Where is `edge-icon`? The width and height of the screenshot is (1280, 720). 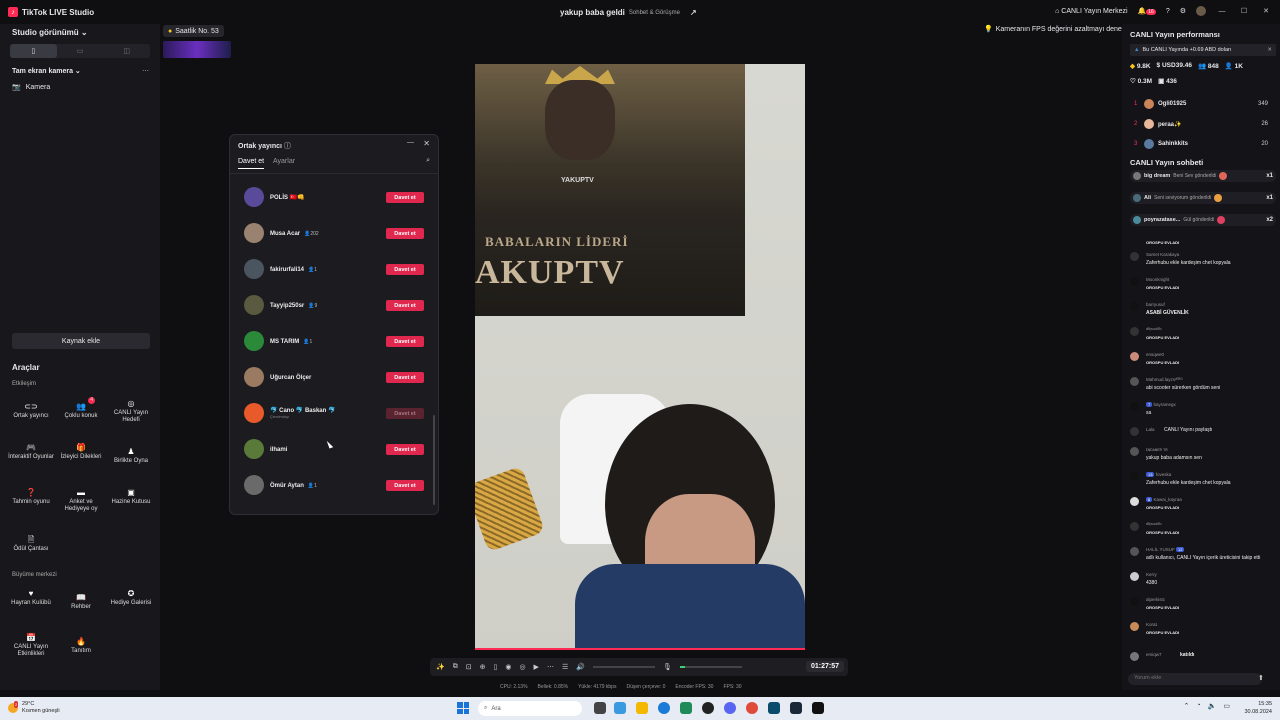 edge-icon is located at coordinates (664, 708).